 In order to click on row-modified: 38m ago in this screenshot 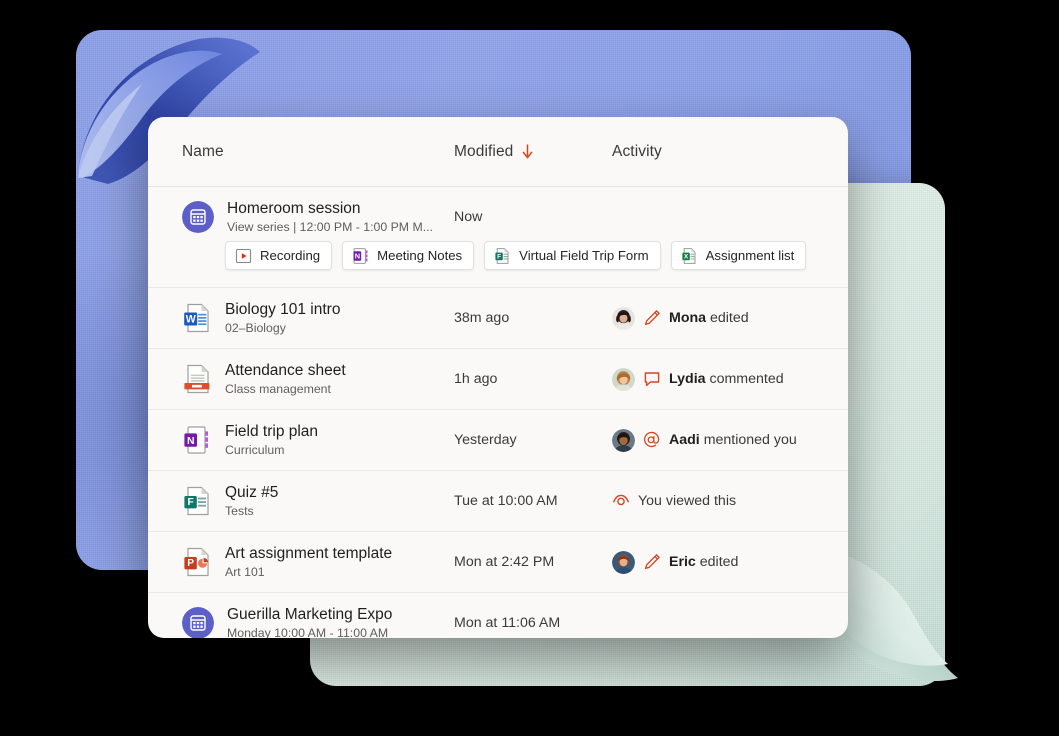, I will do `click(482, 318)`.